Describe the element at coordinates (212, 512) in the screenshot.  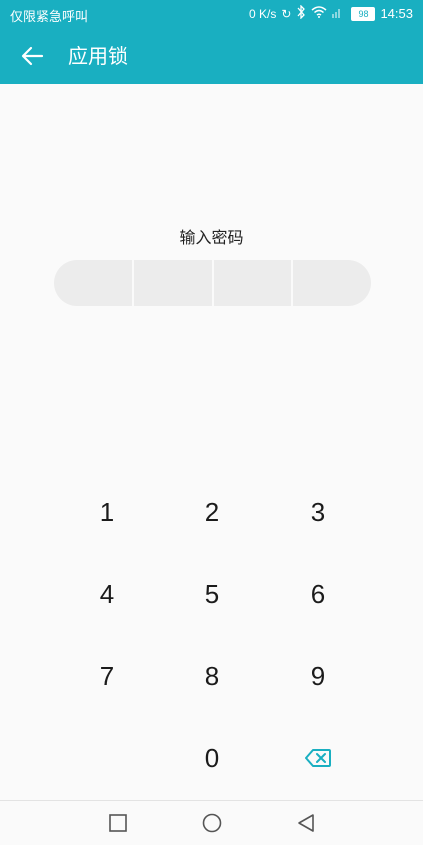
I see `key-2: 2` at that location.